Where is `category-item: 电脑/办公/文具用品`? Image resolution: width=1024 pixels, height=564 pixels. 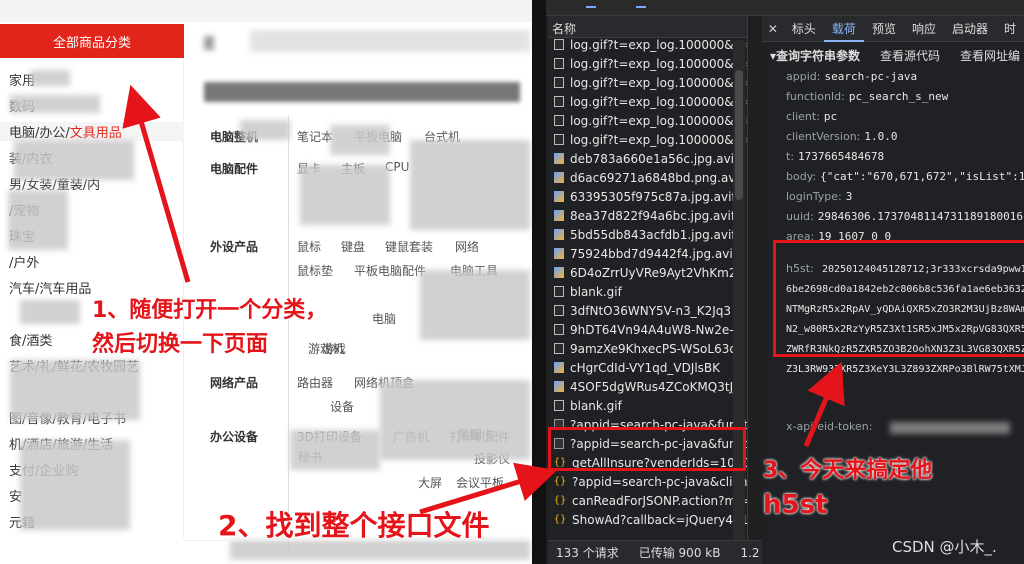 category-item: 电脑/办公/文具用品 is located at coordinates (92, 131).